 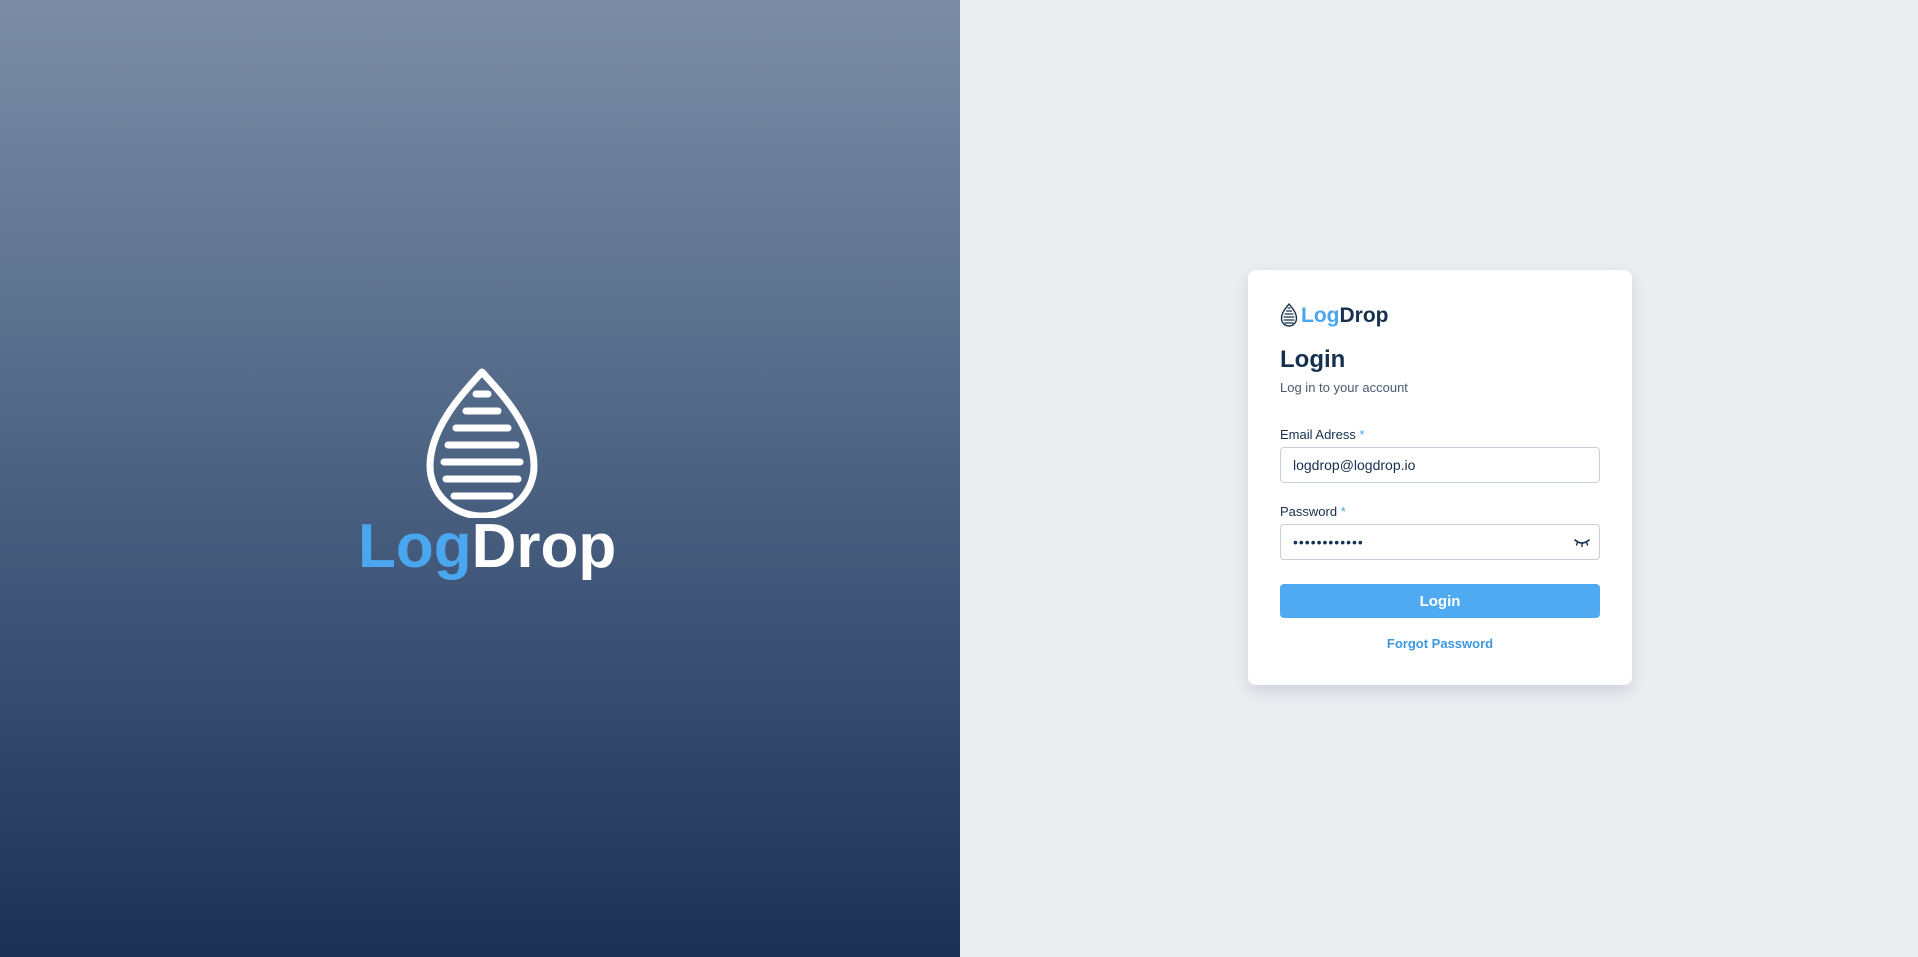 What do you see at coordinates (1582, 542) in the screenshot?
I see `eye-closed-icon` at bounding box center [1582, 542].